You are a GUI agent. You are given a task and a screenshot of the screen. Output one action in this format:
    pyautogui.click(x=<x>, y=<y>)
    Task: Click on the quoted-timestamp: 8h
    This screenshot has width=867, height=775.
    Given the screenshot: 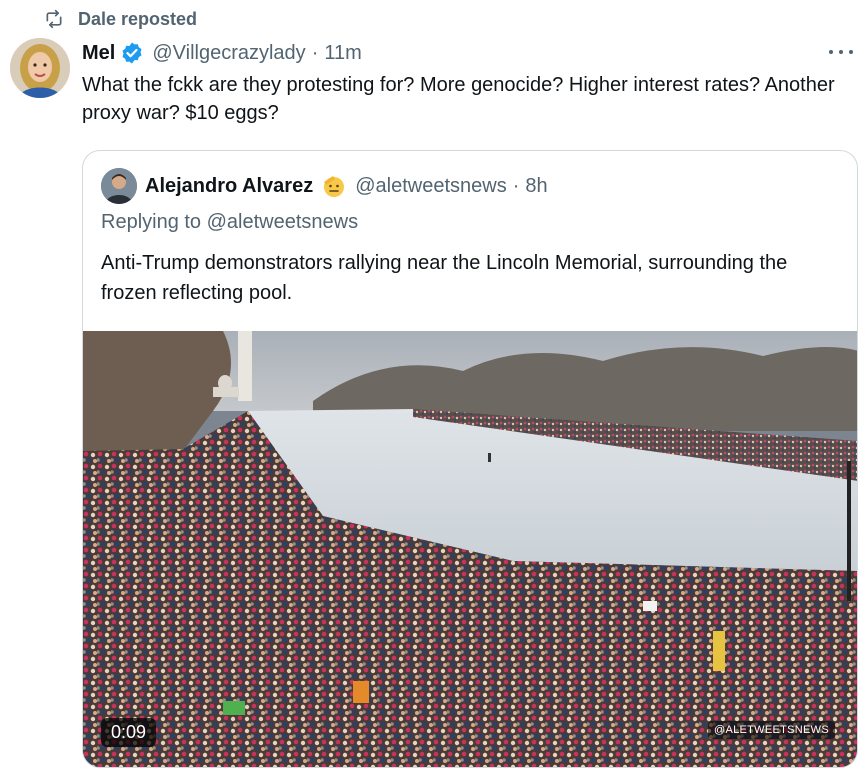 What is the action you would take?
    pyautogui.click(x=536, y=186)
    